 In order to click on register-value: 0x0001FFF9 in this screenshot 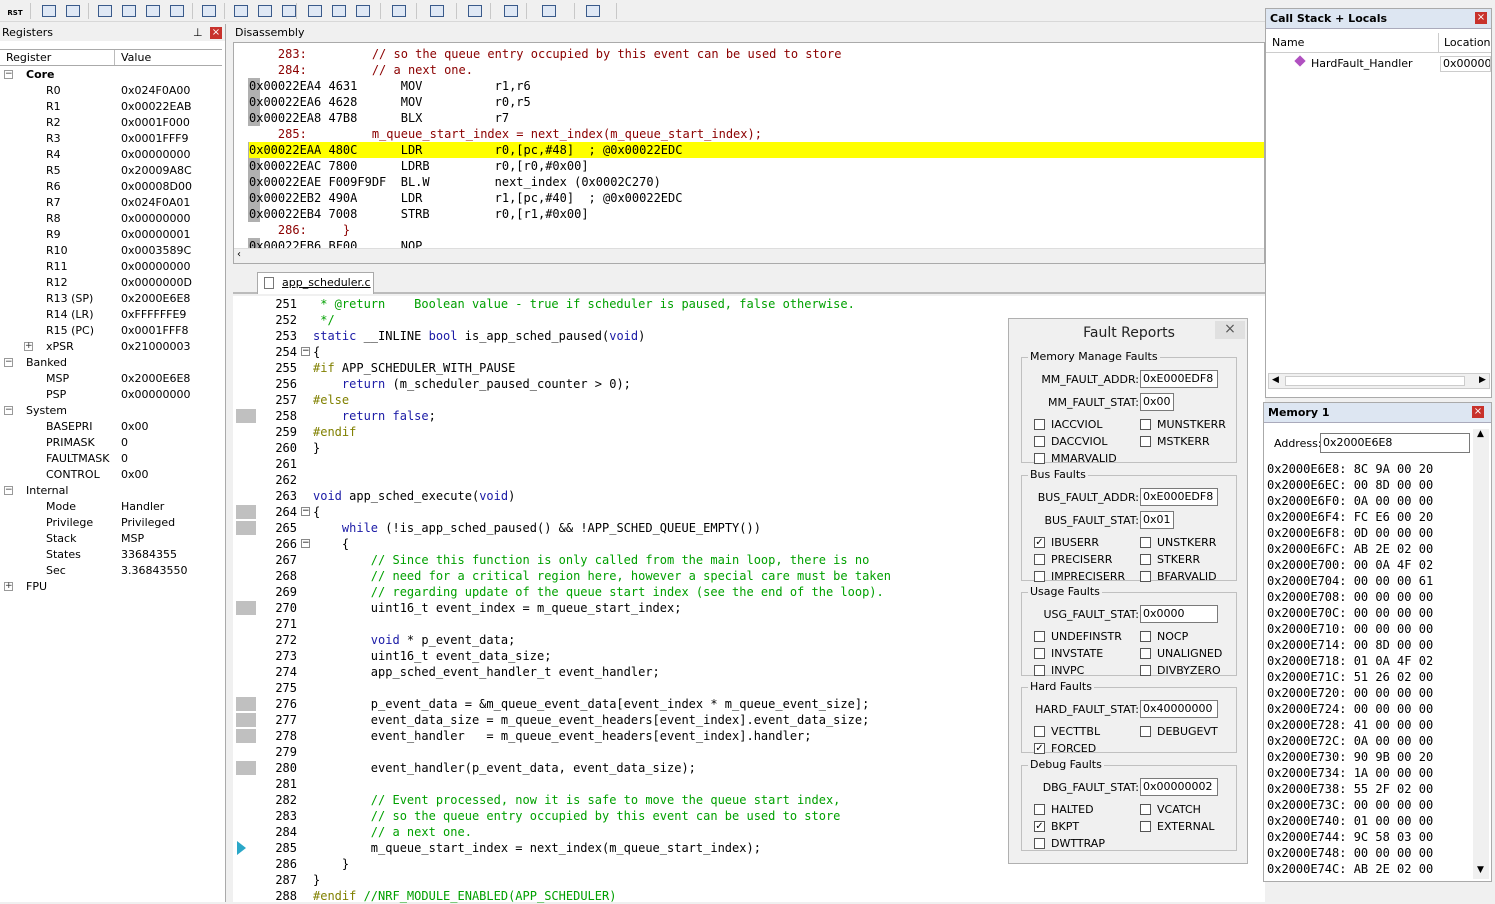, I will do `click(154, 139)`.